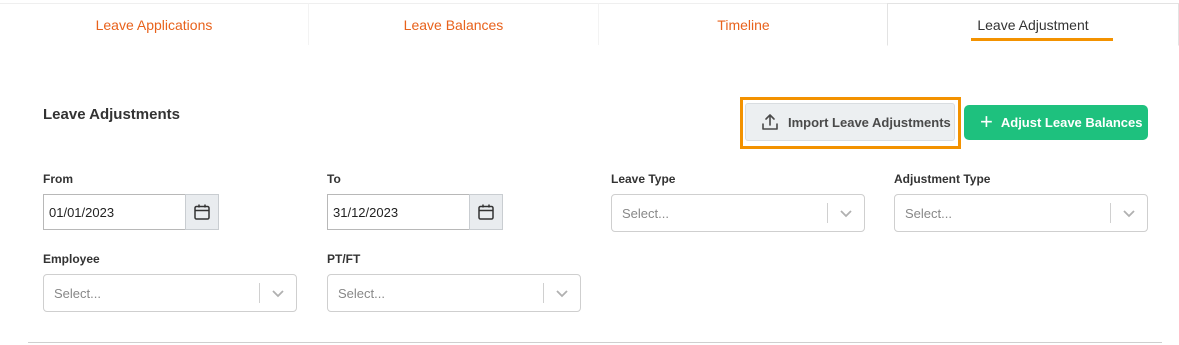 Image resolution: width=1179 pixels, height=345 pixels. I want to click on import-leave-adjustments-button: Import Leave Adjustments, so click(850, 122).